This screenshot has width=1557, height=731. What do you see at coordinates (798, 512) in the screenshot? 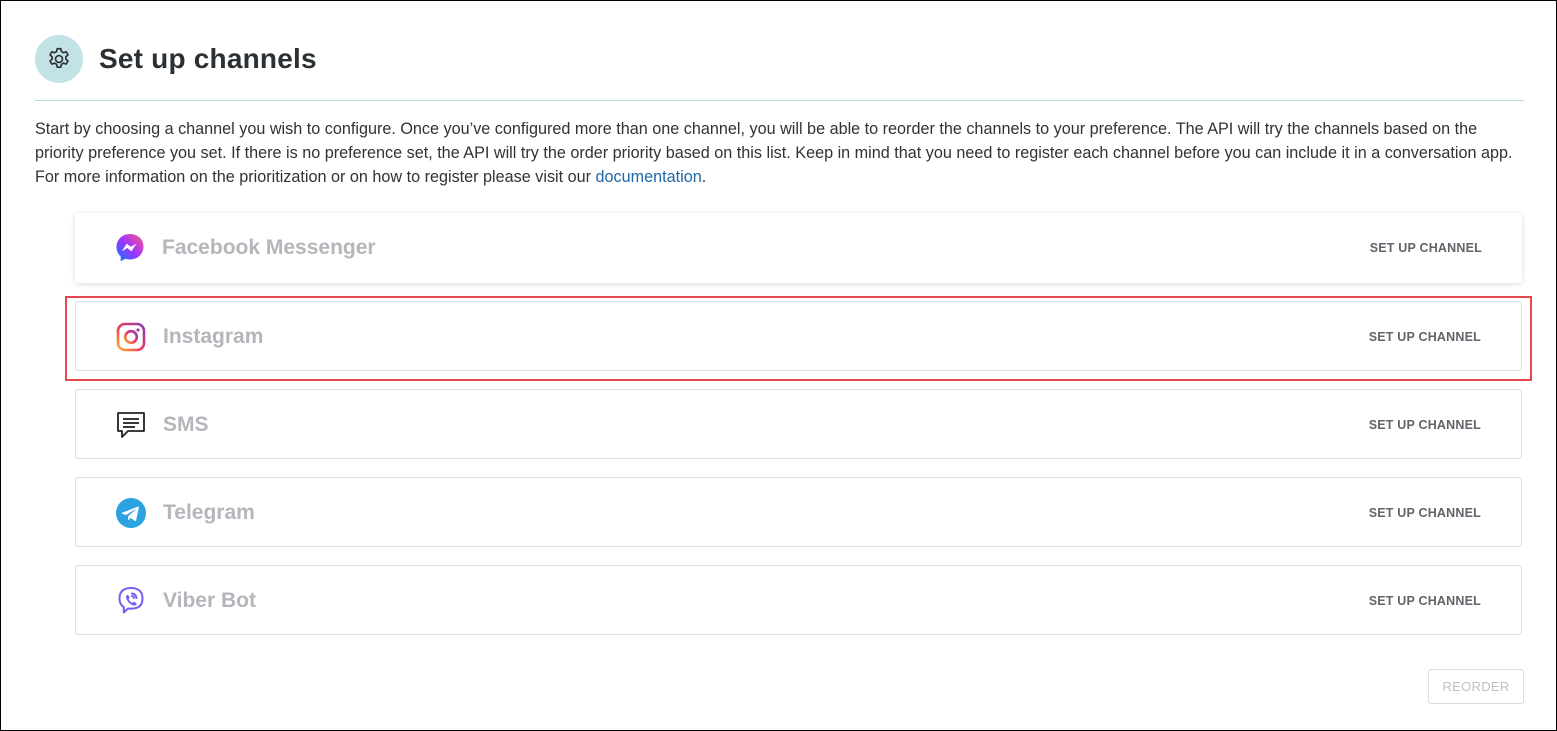
I see `channel-row-telegram: Telegram SET UP CHANNEL` at bounding box center [798, 512].